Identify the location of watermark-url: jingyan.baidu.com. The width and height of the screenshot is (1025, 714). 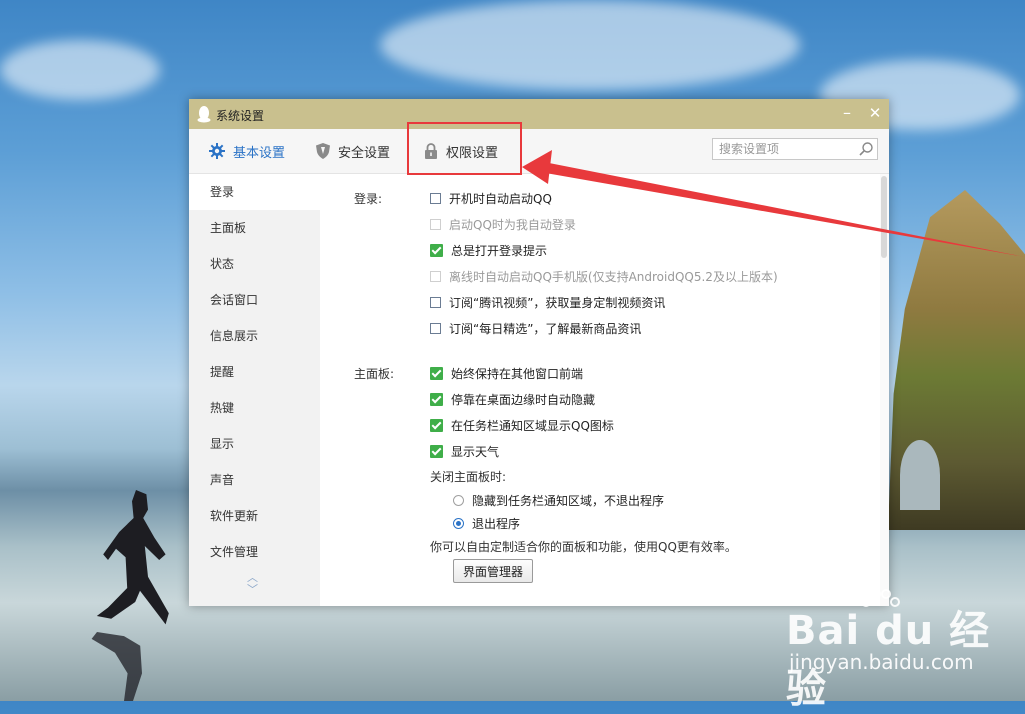
(881, 662).